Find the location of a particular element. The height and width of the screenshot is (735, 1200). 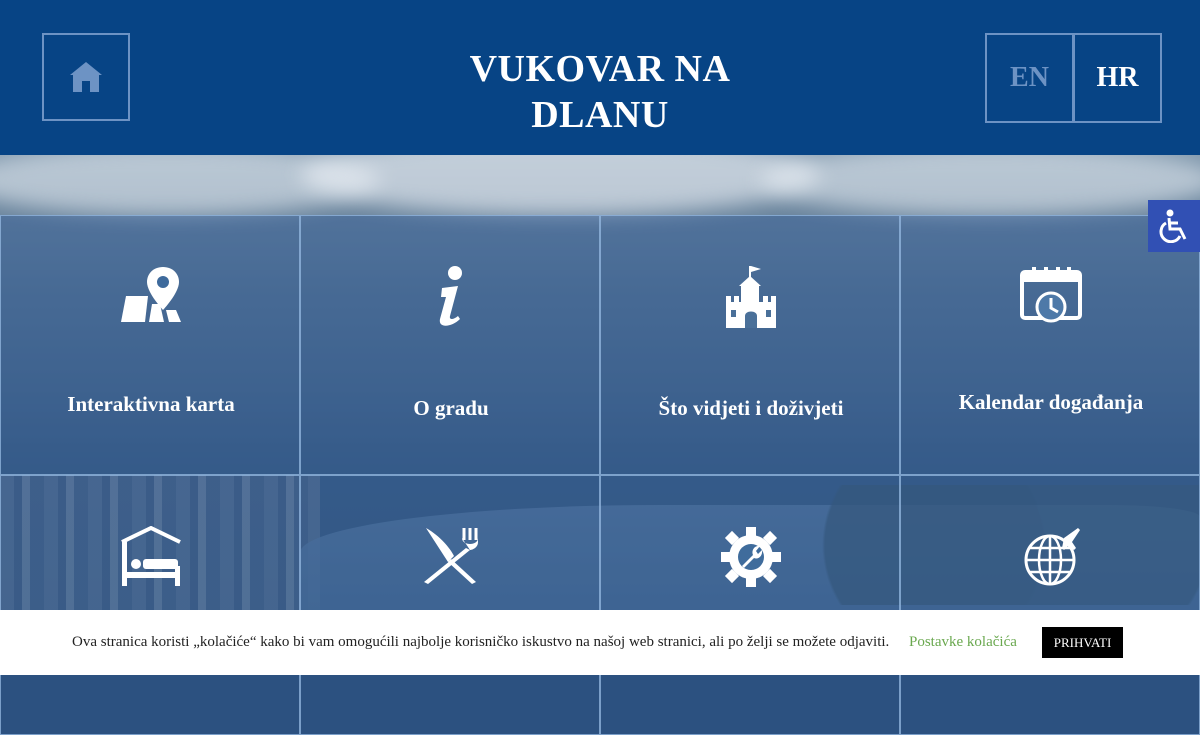

tile-label: O gradu is located at coordinates (451, 408).